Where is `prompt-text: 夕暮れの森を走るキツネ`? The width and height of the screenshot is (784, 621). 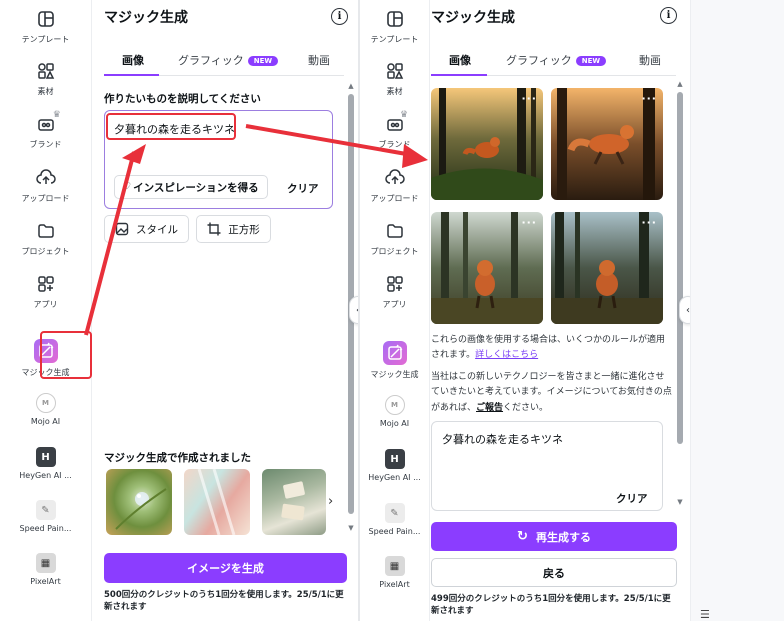 prompt-text: 夕暮れの森を走るキツネ is located at coordinates (502, 439).